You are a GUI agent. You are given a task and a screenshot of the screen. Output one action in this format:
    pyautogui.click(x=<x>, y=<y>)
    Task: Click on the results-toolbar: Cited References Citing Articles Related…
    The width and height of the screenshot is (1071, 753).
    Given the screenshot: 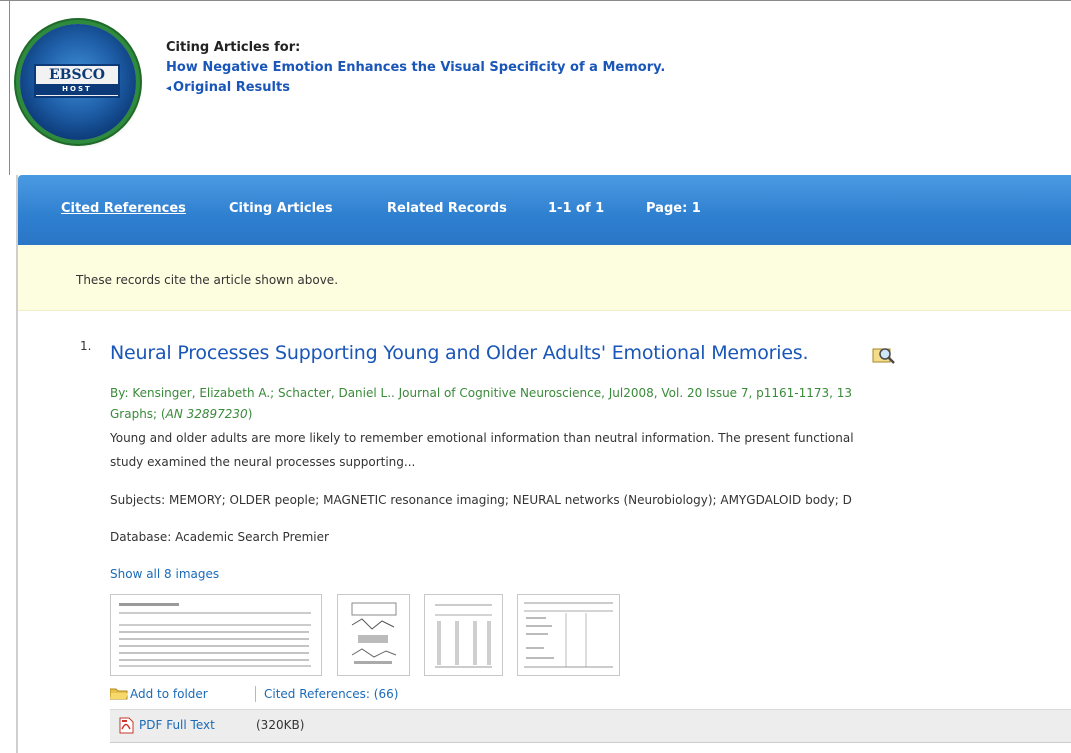 What is the action you would take?
    pyautogui.click(x=544, y=210)
    